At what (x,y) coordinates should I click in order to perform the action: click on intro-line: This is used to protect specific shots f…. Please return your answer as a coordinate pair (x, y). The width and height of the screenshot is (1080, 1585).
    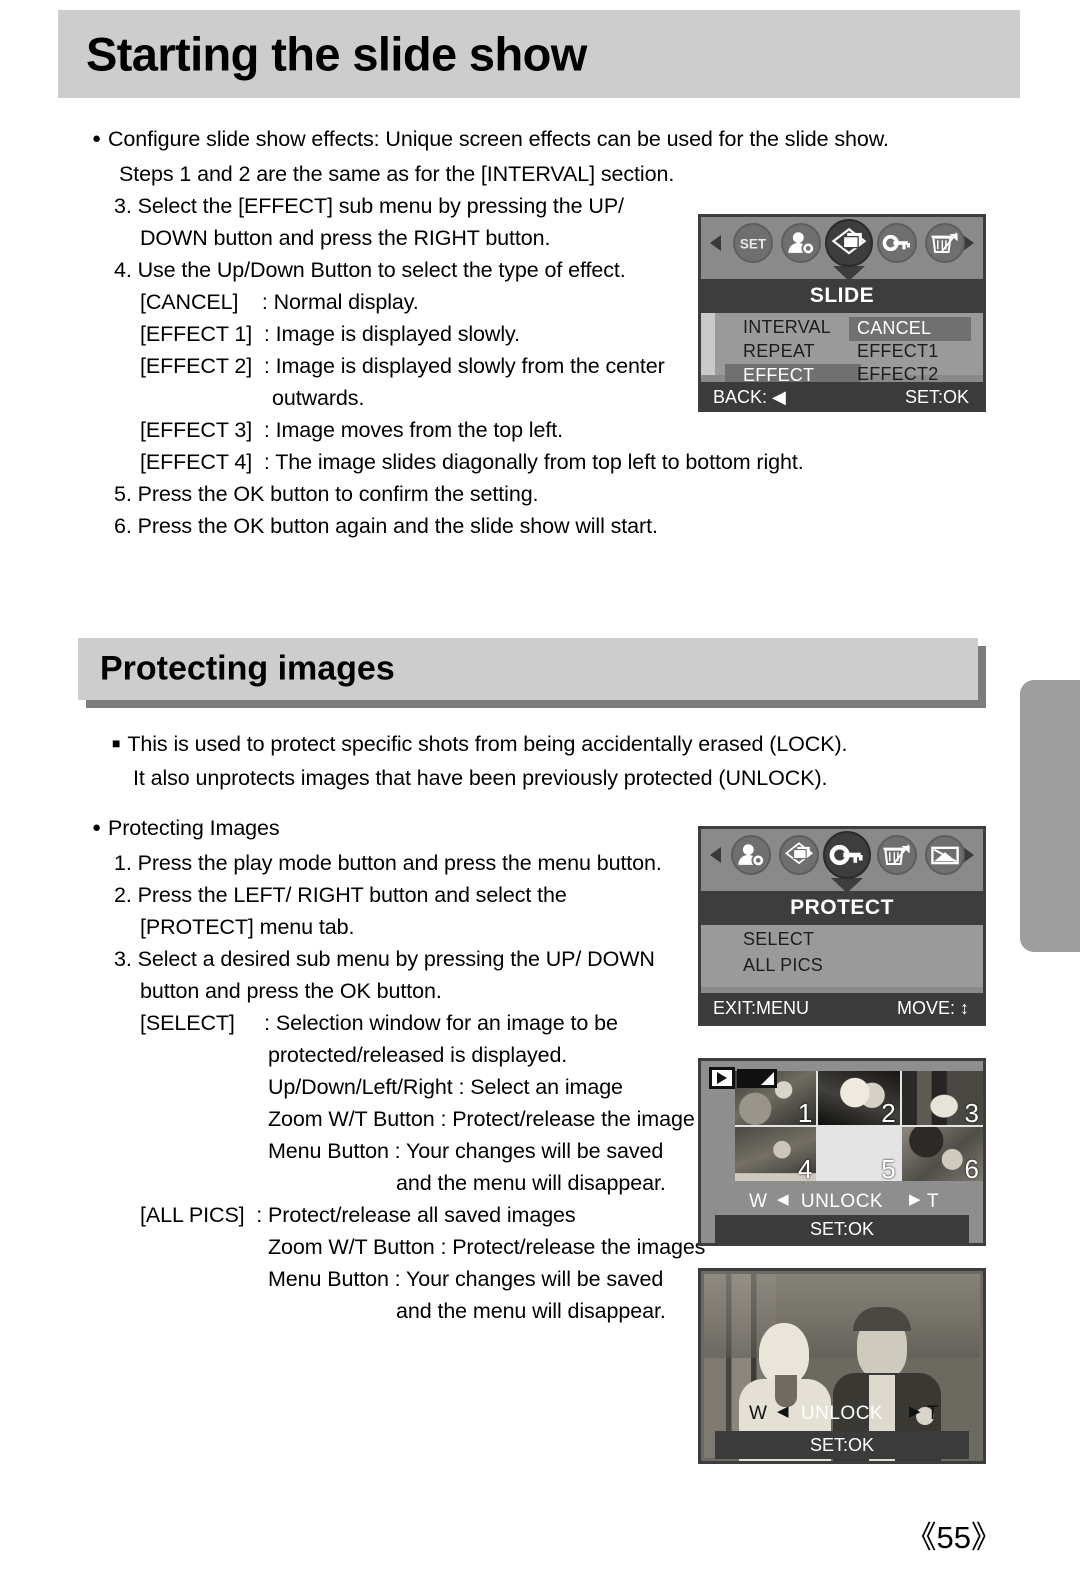
    Looking at the image, I should click on (479, 745).